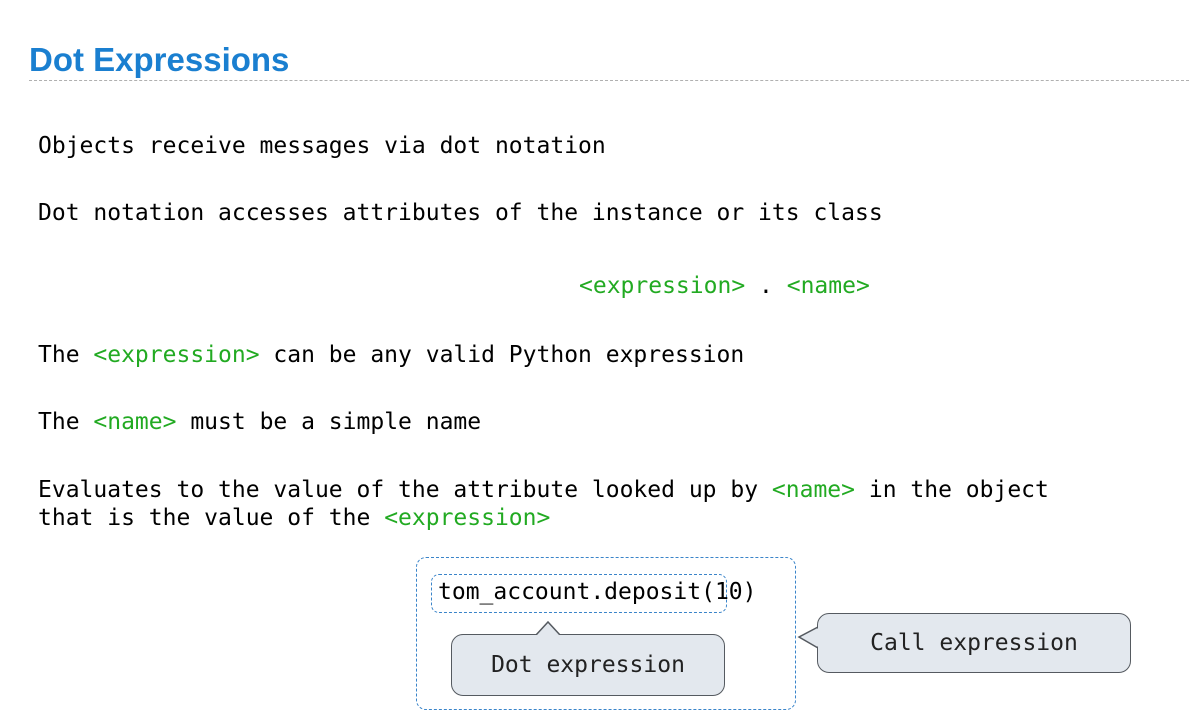 The width and height of the screenshot is (1198, 726). I want to click on title-divider, so click(609, 80).